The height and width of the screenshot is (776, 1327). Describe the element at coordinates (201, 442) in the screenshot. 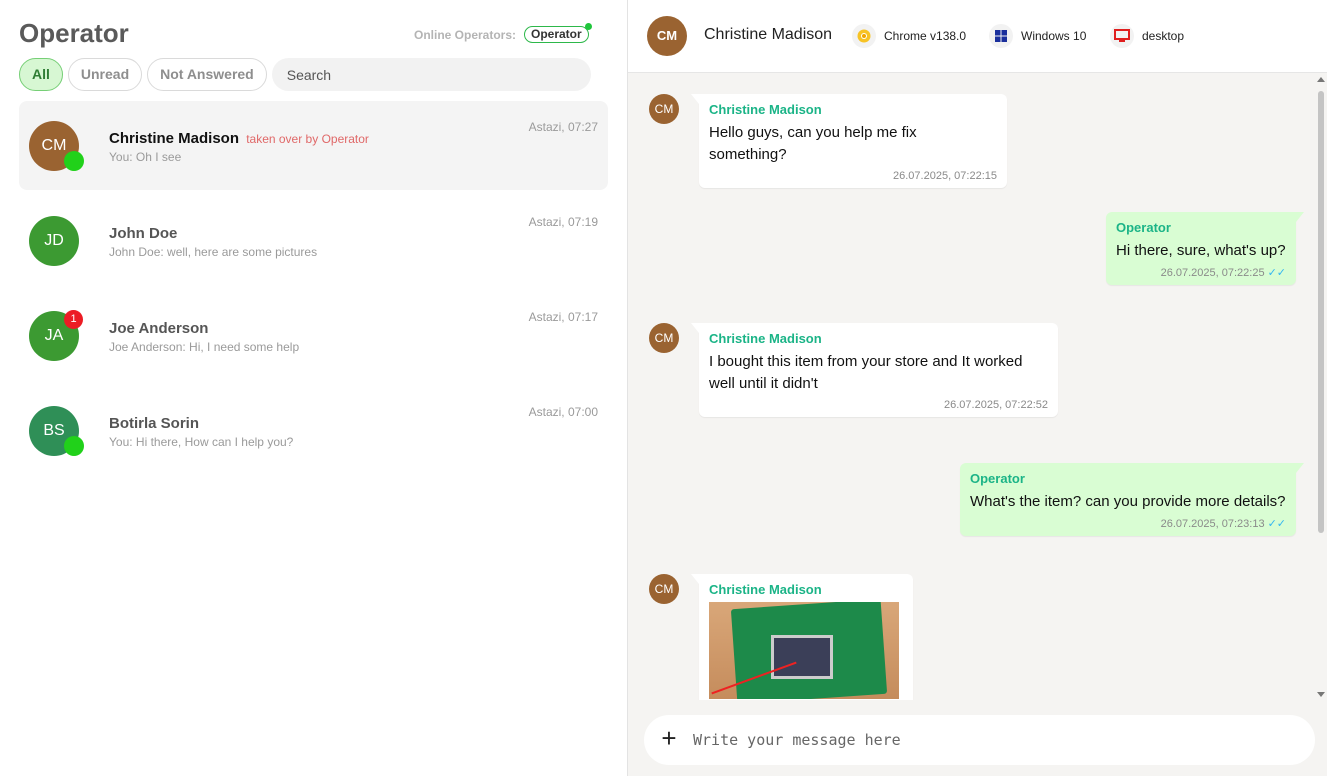

I see `conversation-preview: You: Hi there, How can I help you?` at that location.